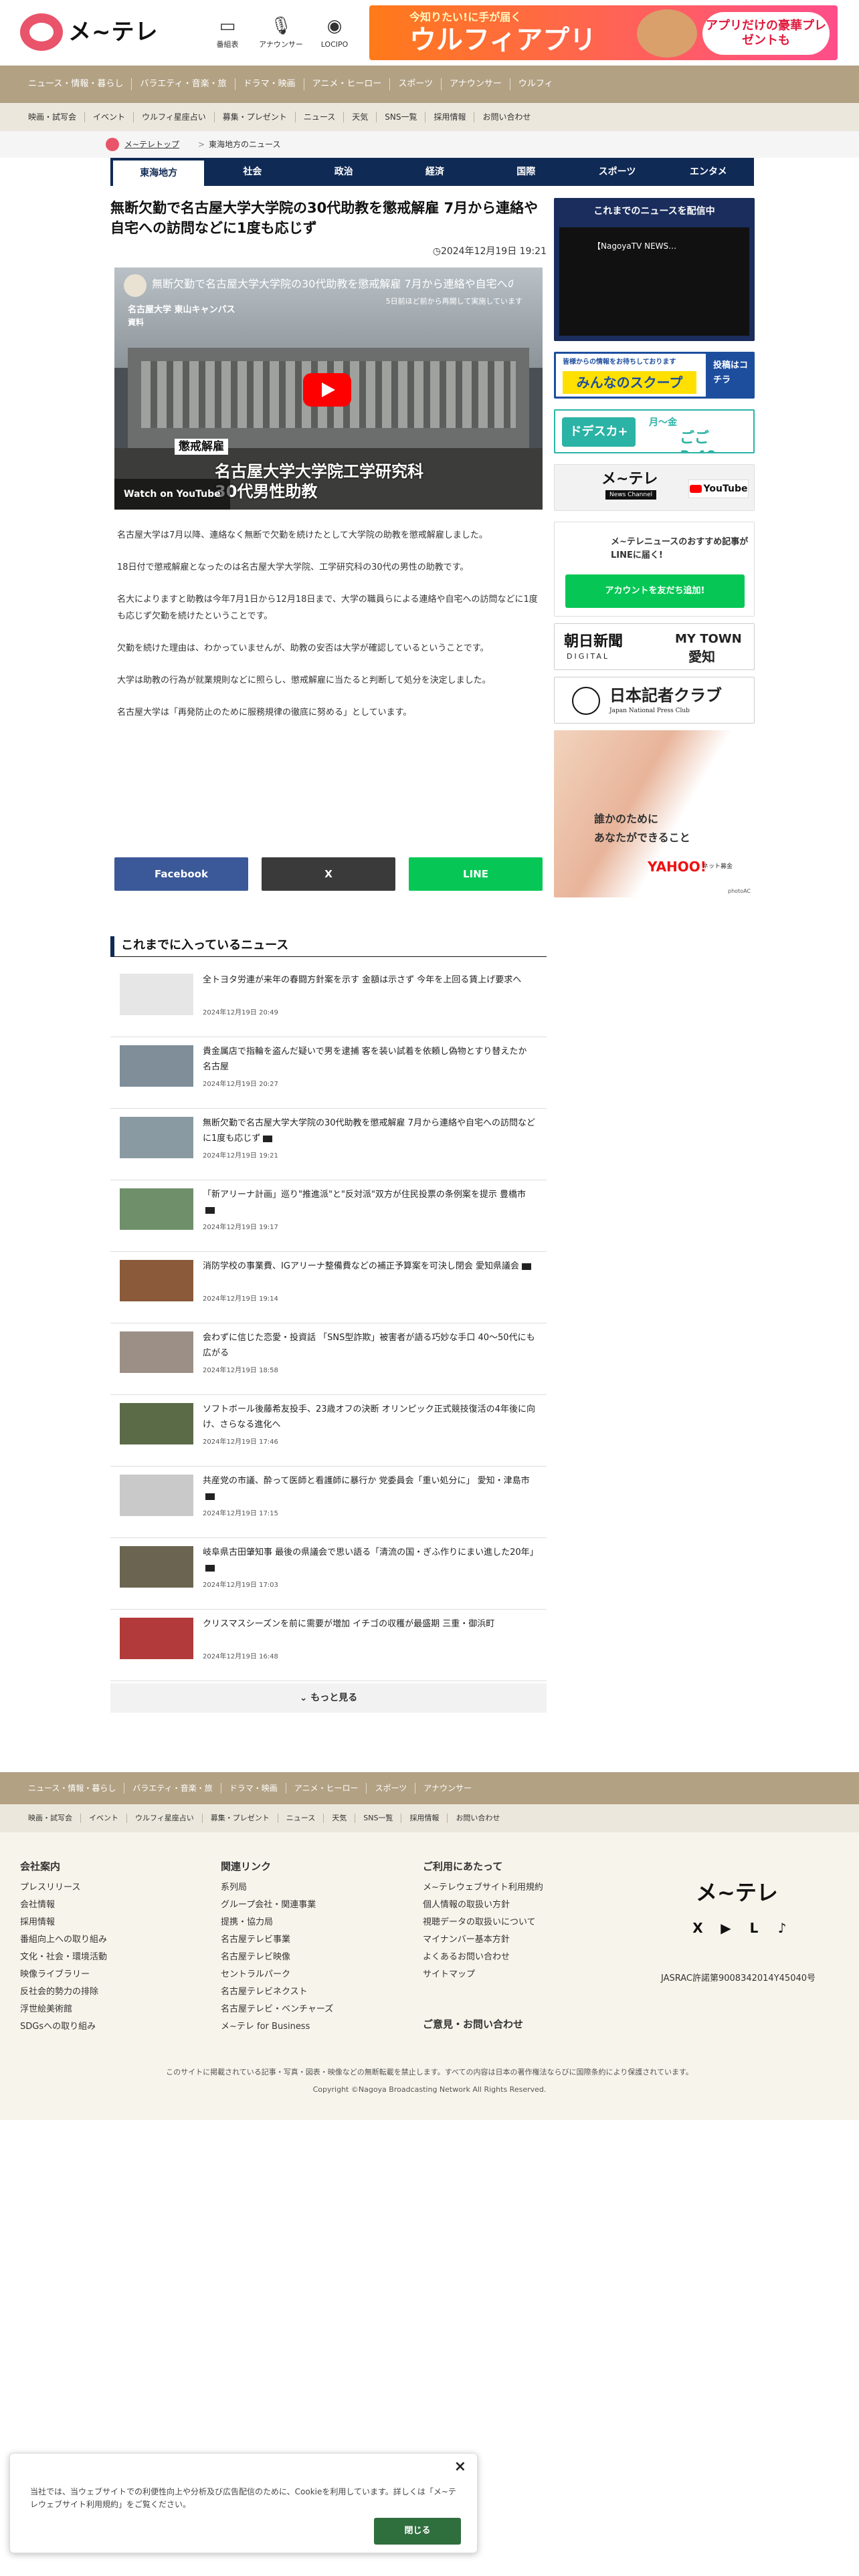 The height and width of the screenshot is (2576, 859). Describe the element at coordinates (708, 172) in the screenshot. I see `tab-entertainment: エンタメ` at that location.